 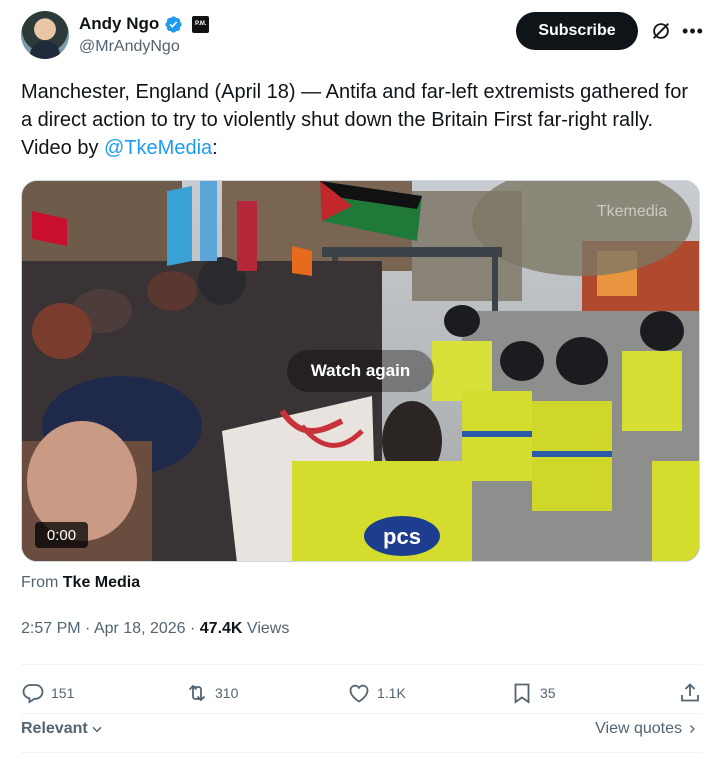 I want to click on chevron-down-icon, so click(x=97, y=729).